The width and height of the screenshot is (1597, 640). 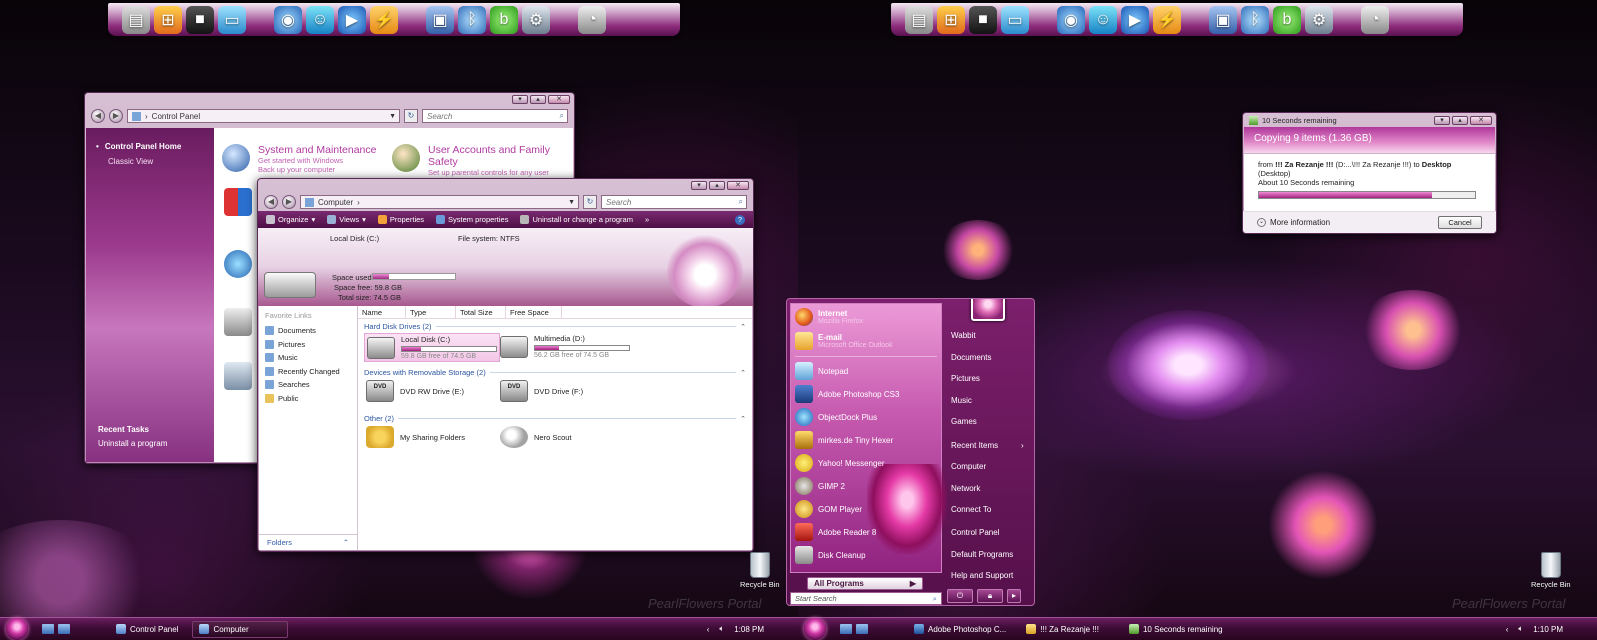 What do you see at coordinates (1015, 19) in the screenshot?
I see `monitor-icon: ▭` at bounding box center [1015, 19].